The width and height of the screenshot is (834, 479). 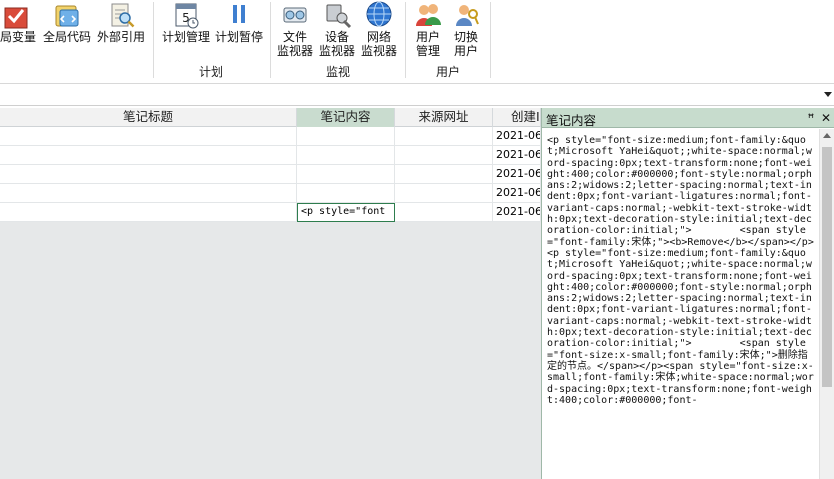 What do you see at coordinates (187, 16) in the screenshot?
I see `calendar-icon: 5` at bounding box center [187, 16].